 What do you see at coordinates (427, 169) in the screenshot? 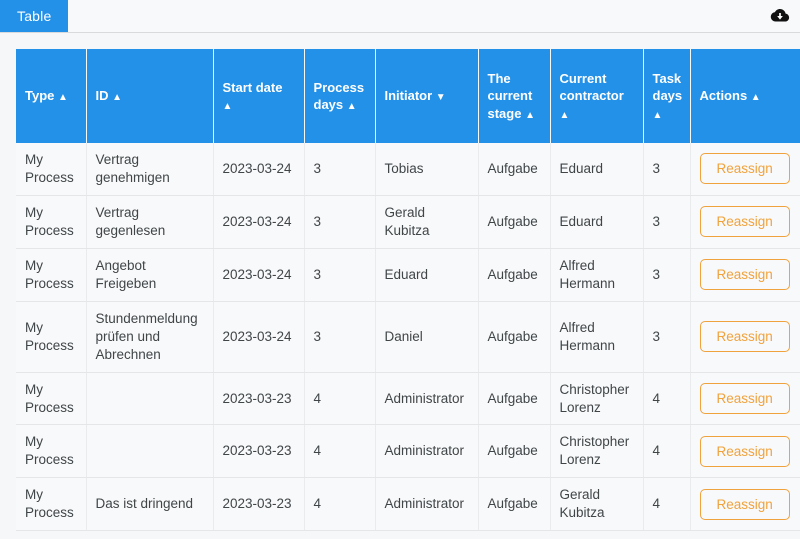
I see `cell-initiator: Tobias` at bounding box center [427, 169].